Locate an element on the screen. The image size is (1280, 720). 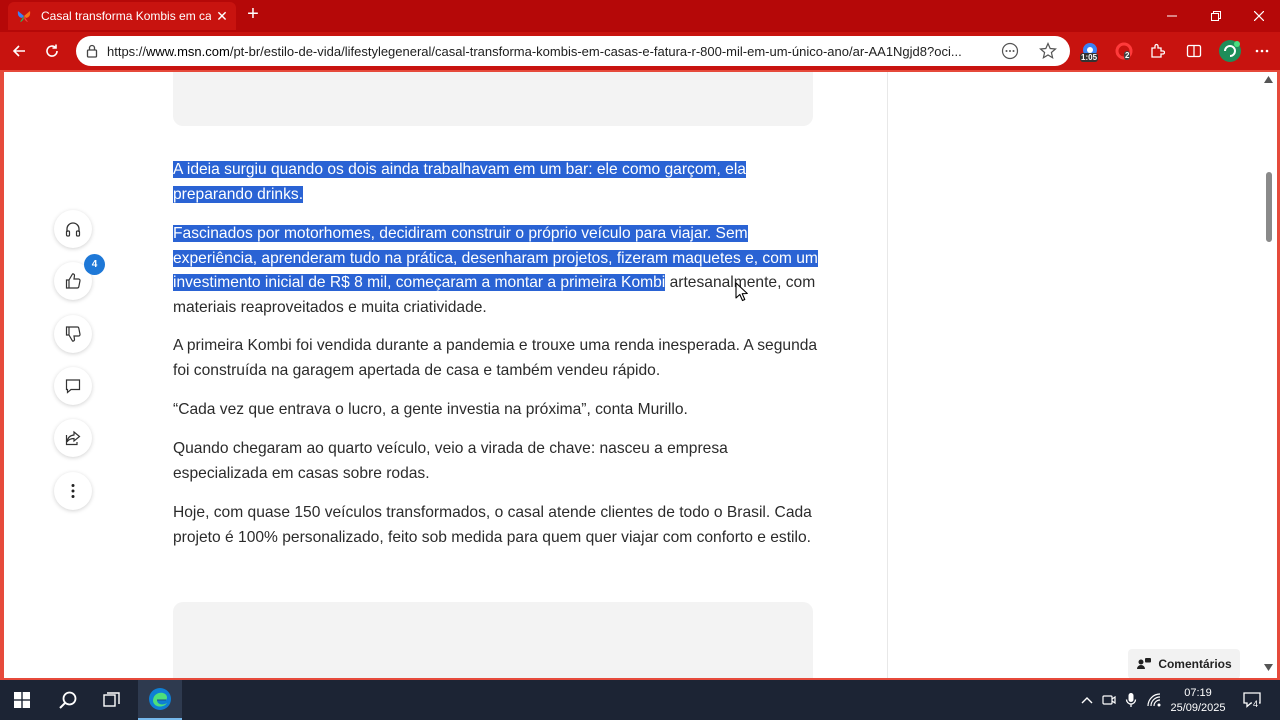
restore-icon is located at coordinates (1216, 16).